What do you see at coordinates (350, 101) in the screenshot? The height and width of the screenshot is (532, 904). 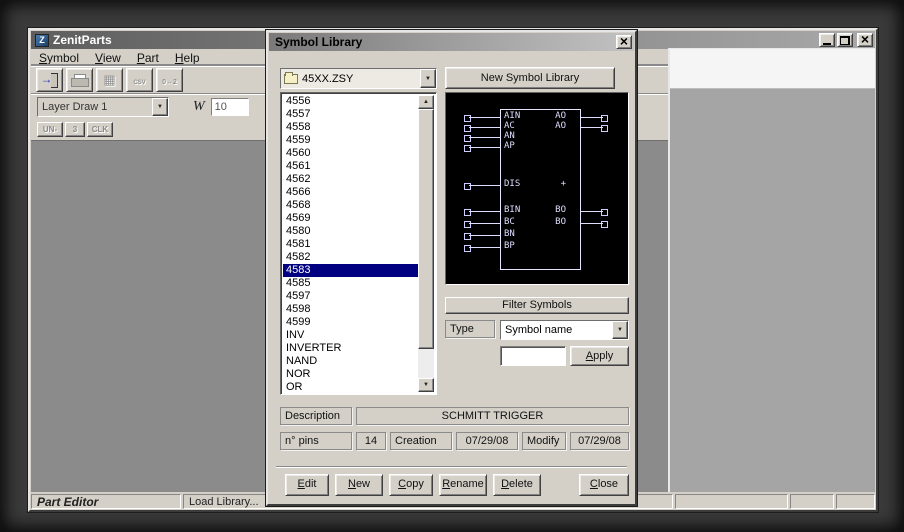 I see `symbol-list-item: 4556` at bounding box center [350, 101].